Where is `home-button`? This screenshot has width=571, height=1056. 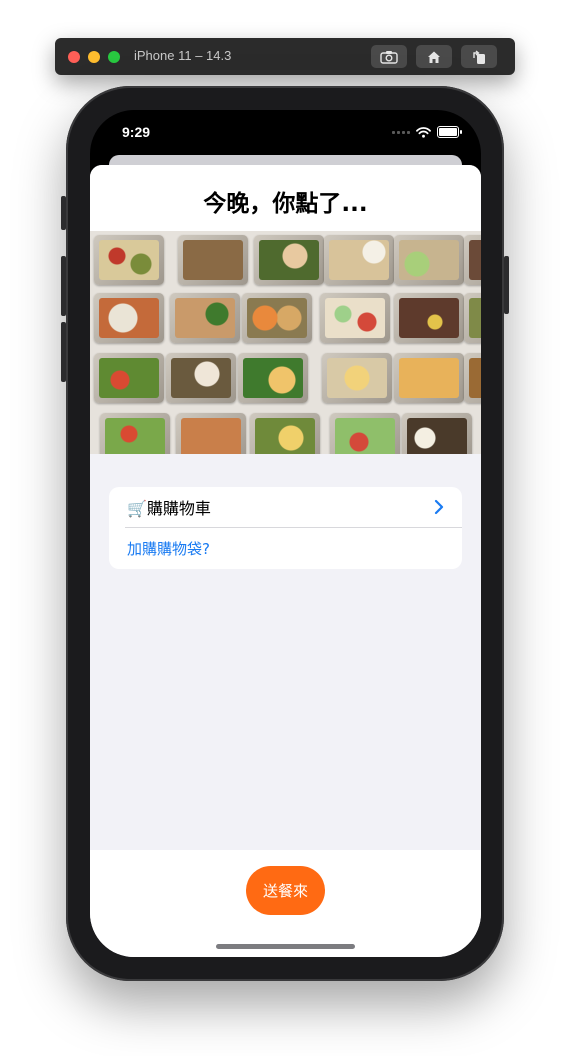 home-button is located at coordinates (434, 56).